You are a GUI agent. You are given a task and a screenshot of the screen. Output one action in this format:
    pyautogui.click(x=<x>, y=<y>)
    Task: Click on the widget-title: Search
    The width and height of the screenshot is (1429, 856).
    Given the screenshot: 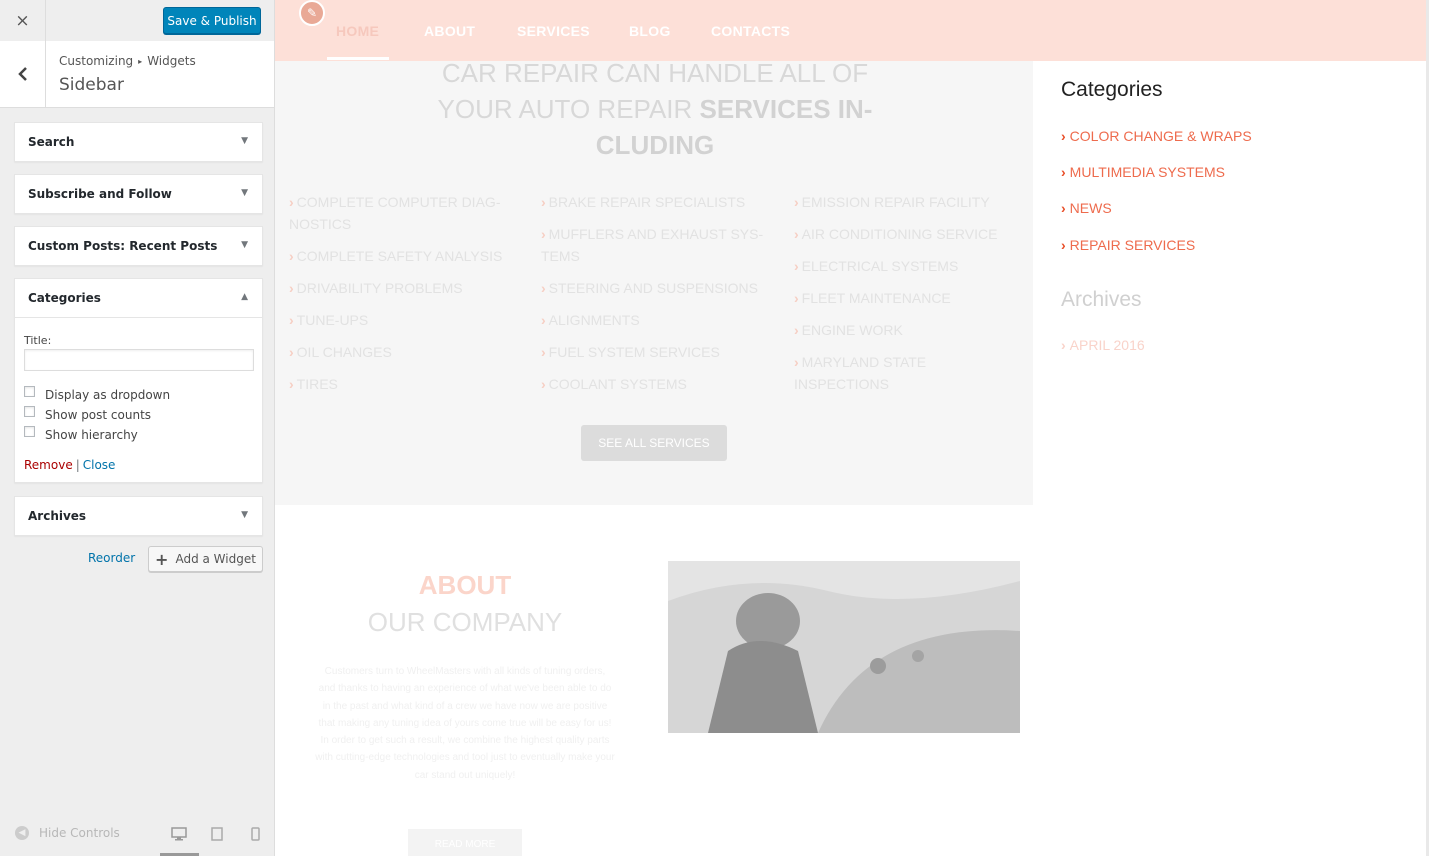 What is the action you would take?
    pyautogui.click(x=51, y=142)
    